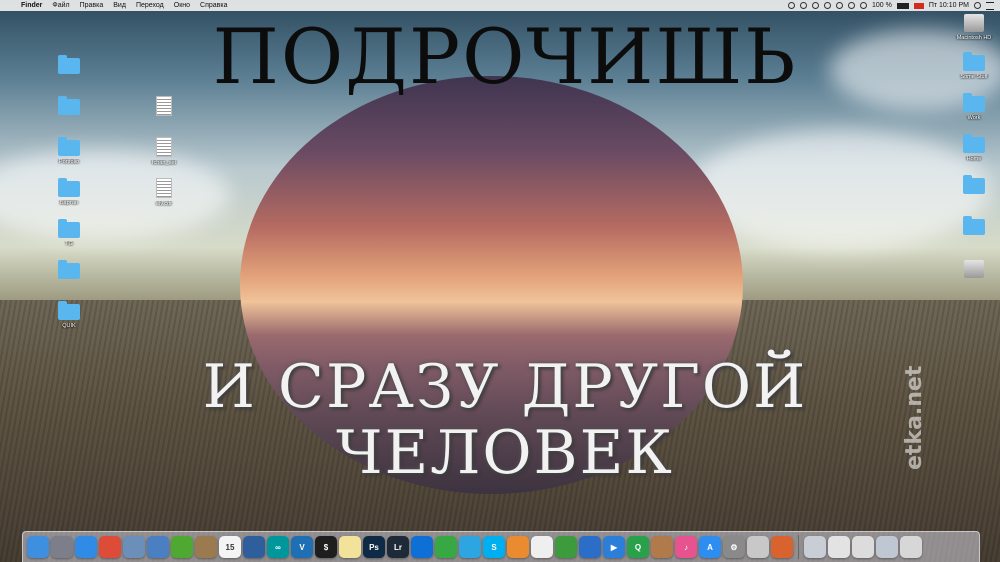  What do you see at coordinates (882, 5) in the screenshot?
I see `battery-percent: 100 %` at bounding box center [882, 5].